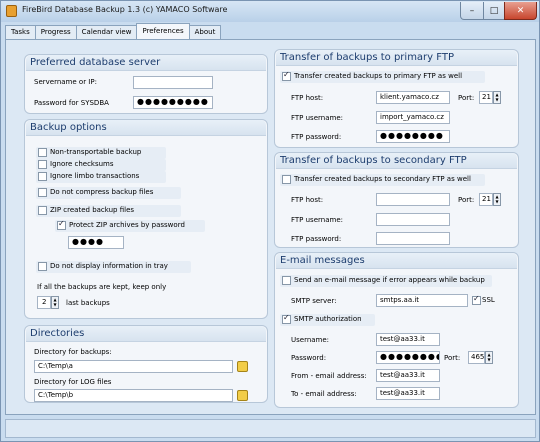  What do you see at coordinates (316, 239) in the screenshot?
I see `secondary-ftp-password-label: FTP password:` at bounding box center [316, 239].